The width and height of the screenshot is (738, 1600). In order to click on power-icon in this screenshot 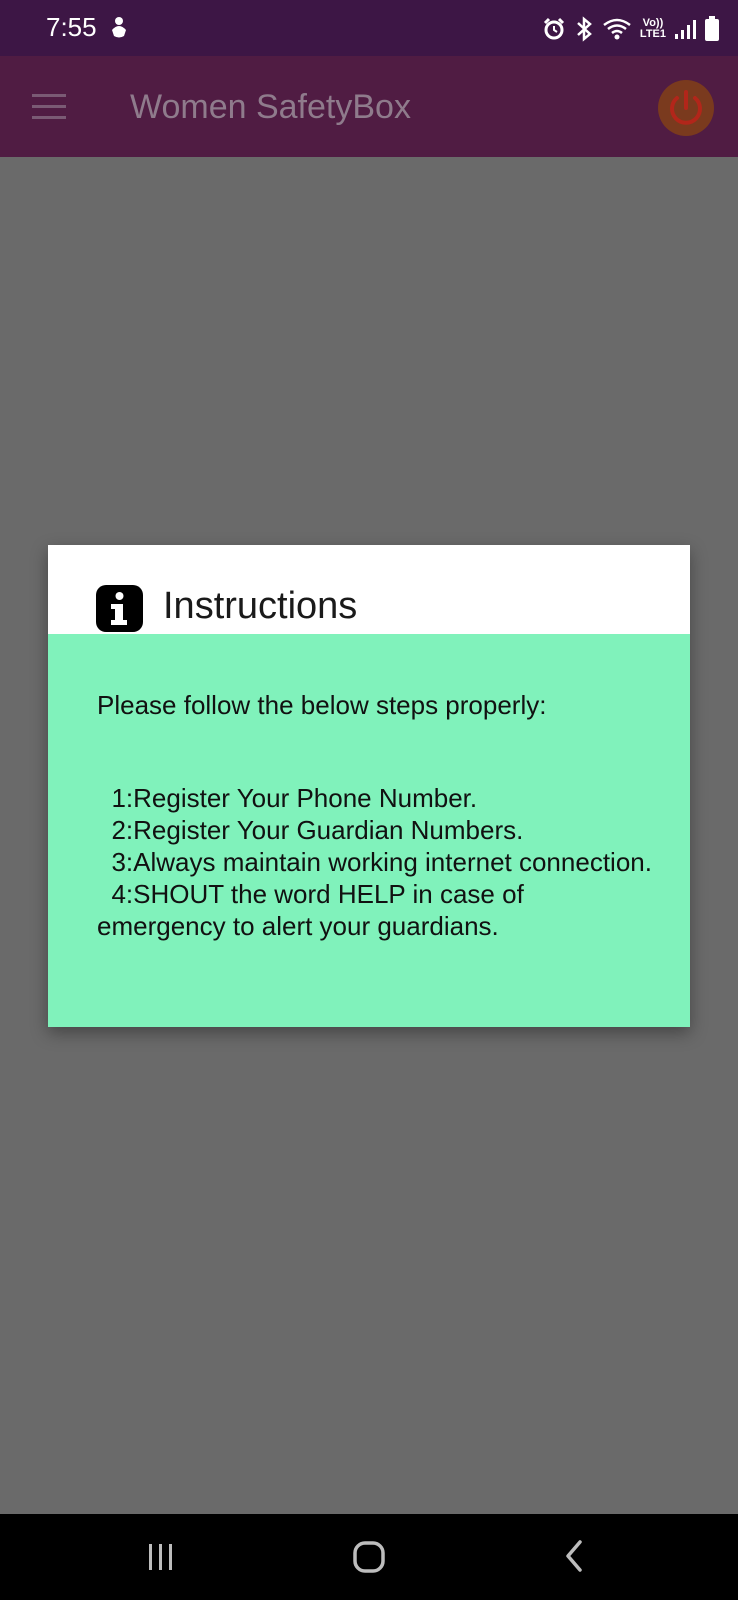, I will do `click(686, 107)`.